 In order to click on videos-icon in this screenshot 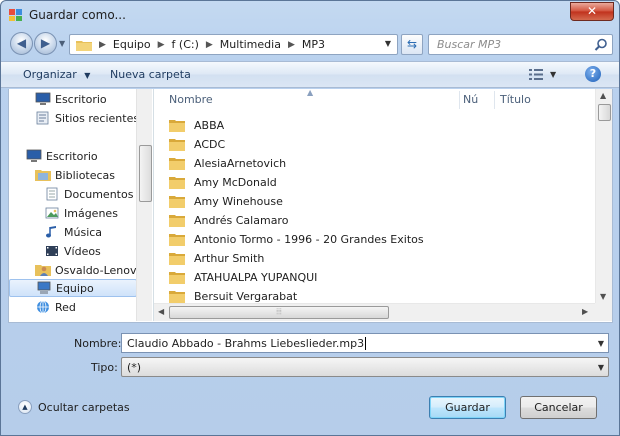, I will do `click(52, 251)`.